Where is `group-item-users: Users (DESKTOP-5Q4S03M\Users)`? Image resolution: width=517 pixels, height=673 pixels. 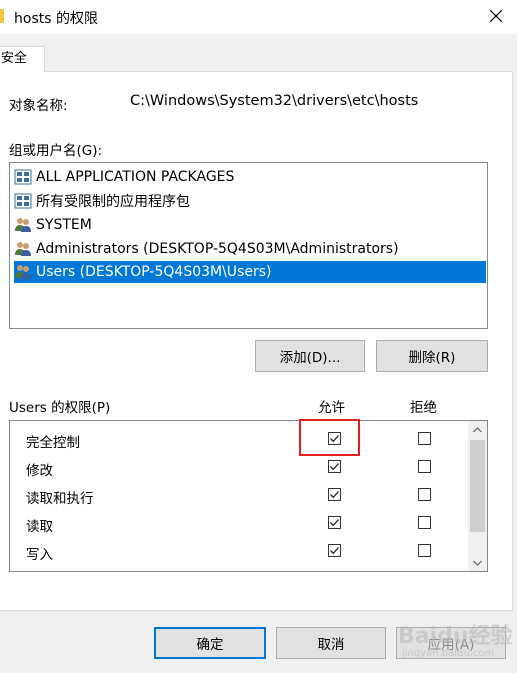
group-item-users: Users (DESKTOP-5Q4S03M\Users) is located at coordinates (250, 272).